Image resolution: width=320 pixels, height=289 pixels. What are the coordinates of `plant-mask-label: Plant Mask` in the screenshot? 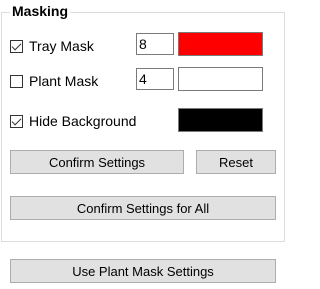 It's located at (64, 81).